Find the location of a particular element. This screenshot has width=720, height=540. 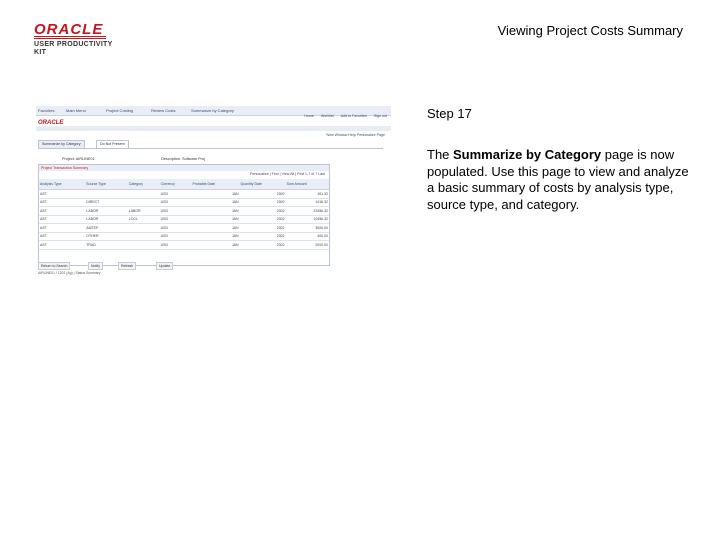

refresh-button: Refresh is located at coordinates (127, 266).